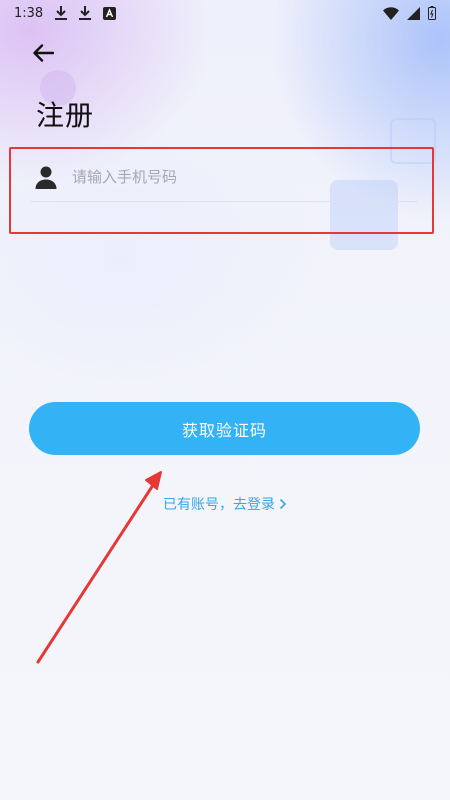 The width and height of the screenshot is (450, 800). I want to click on wifi-icon, so click(391, 13).